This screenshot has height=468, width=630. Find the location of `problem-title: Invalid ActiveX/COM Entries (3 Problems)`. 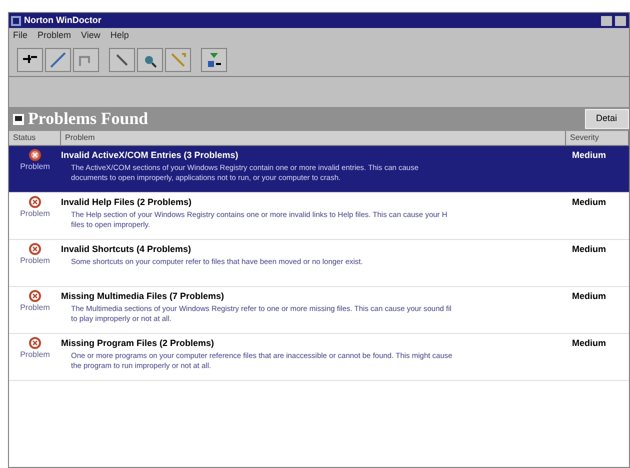

problem-title: Invalid ActiveX/COM Entries (3 Problems) is located at coordinates (150, 155).